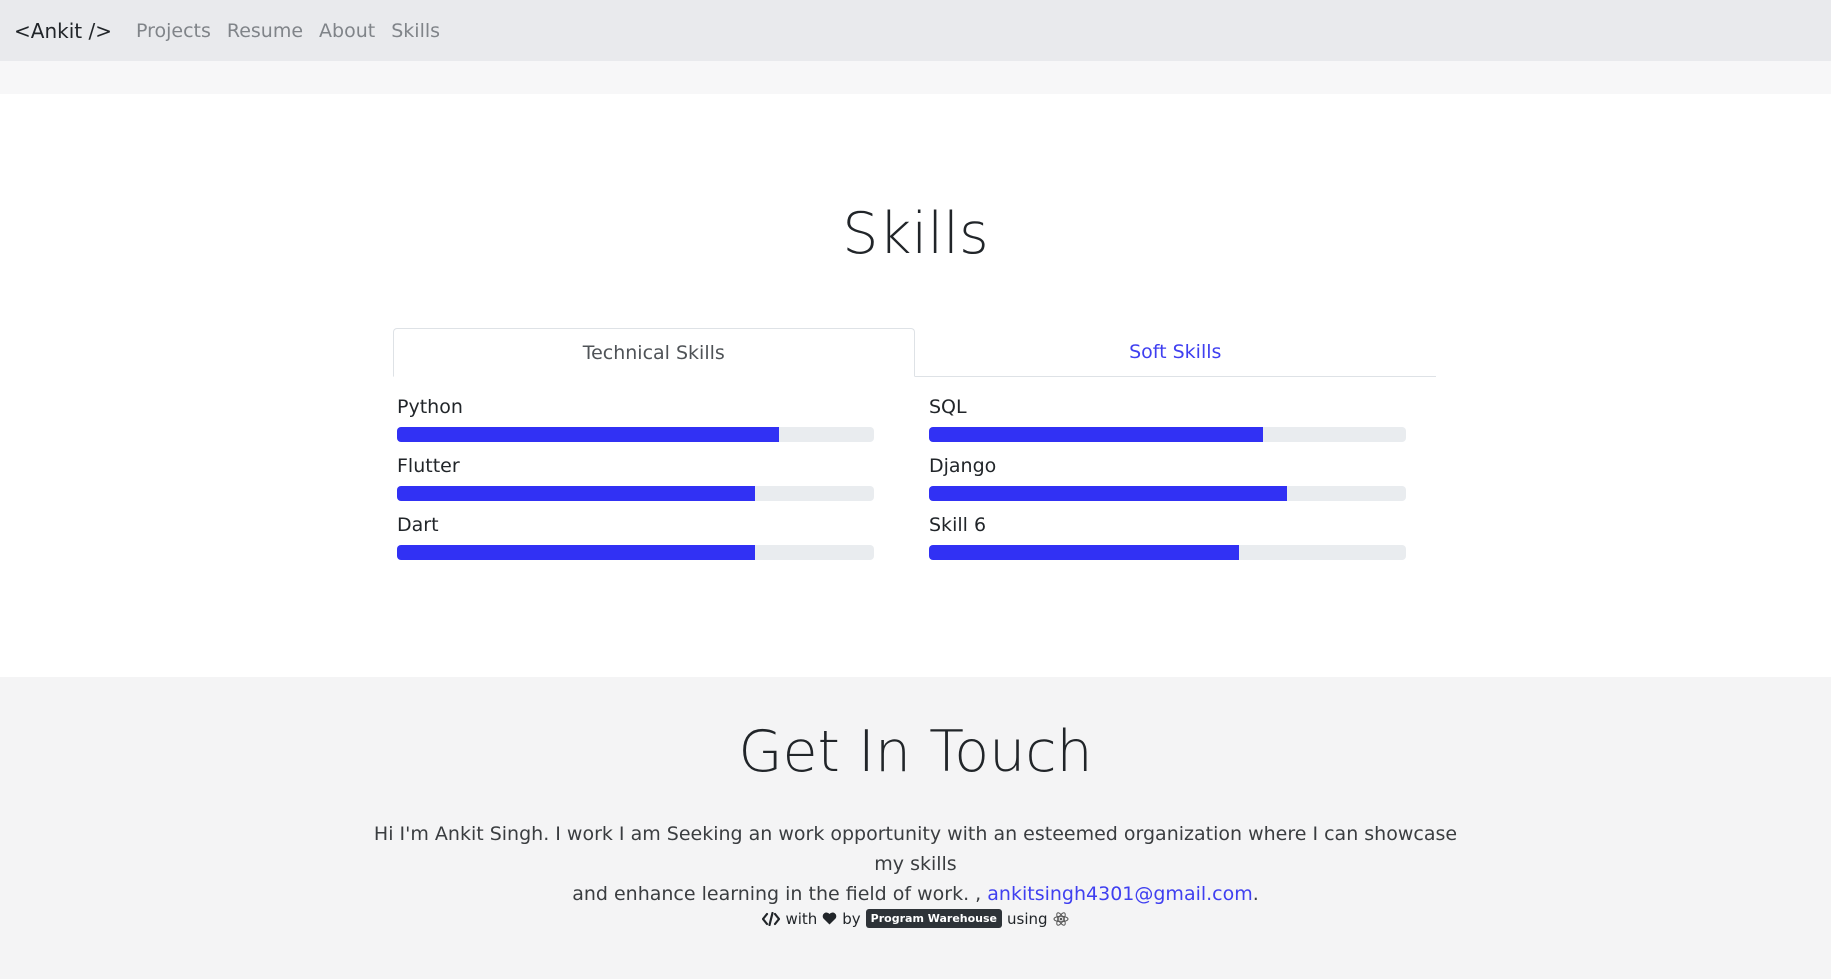 Image resolution: width=1831 pixels, height=979 pixels. What do you see at coordinates (915, 752) in the screenshot?
I see `contact-title: Get In Touch` at bounding box center [915, 752].